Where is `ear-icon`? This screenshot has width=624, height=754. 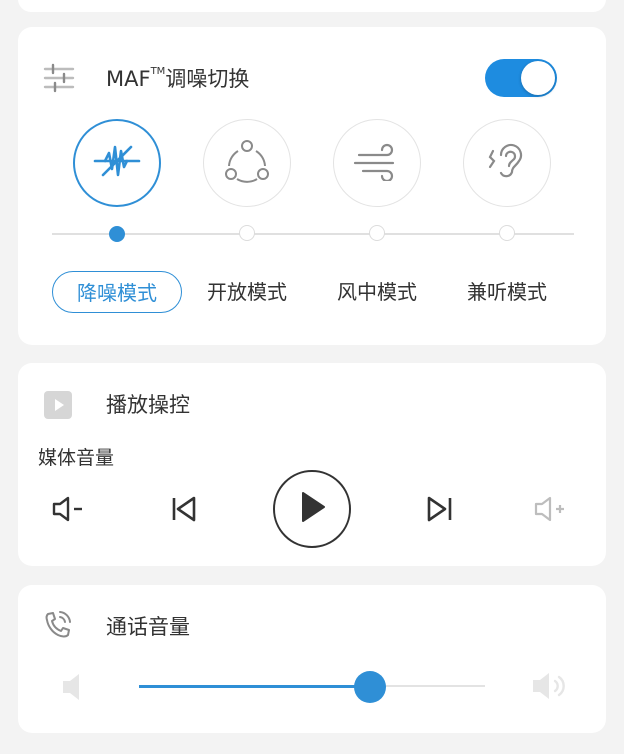 ear-icon is located at coordinates (507, 163).